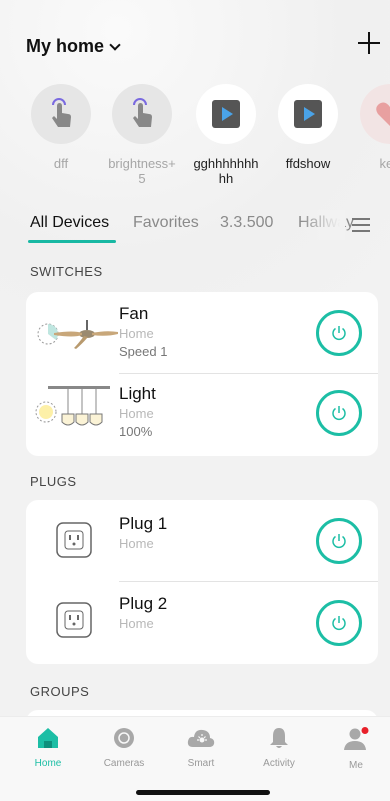 The image size is (390, 801). I want to click on ceiling-fan-icon, so click(77, 334).